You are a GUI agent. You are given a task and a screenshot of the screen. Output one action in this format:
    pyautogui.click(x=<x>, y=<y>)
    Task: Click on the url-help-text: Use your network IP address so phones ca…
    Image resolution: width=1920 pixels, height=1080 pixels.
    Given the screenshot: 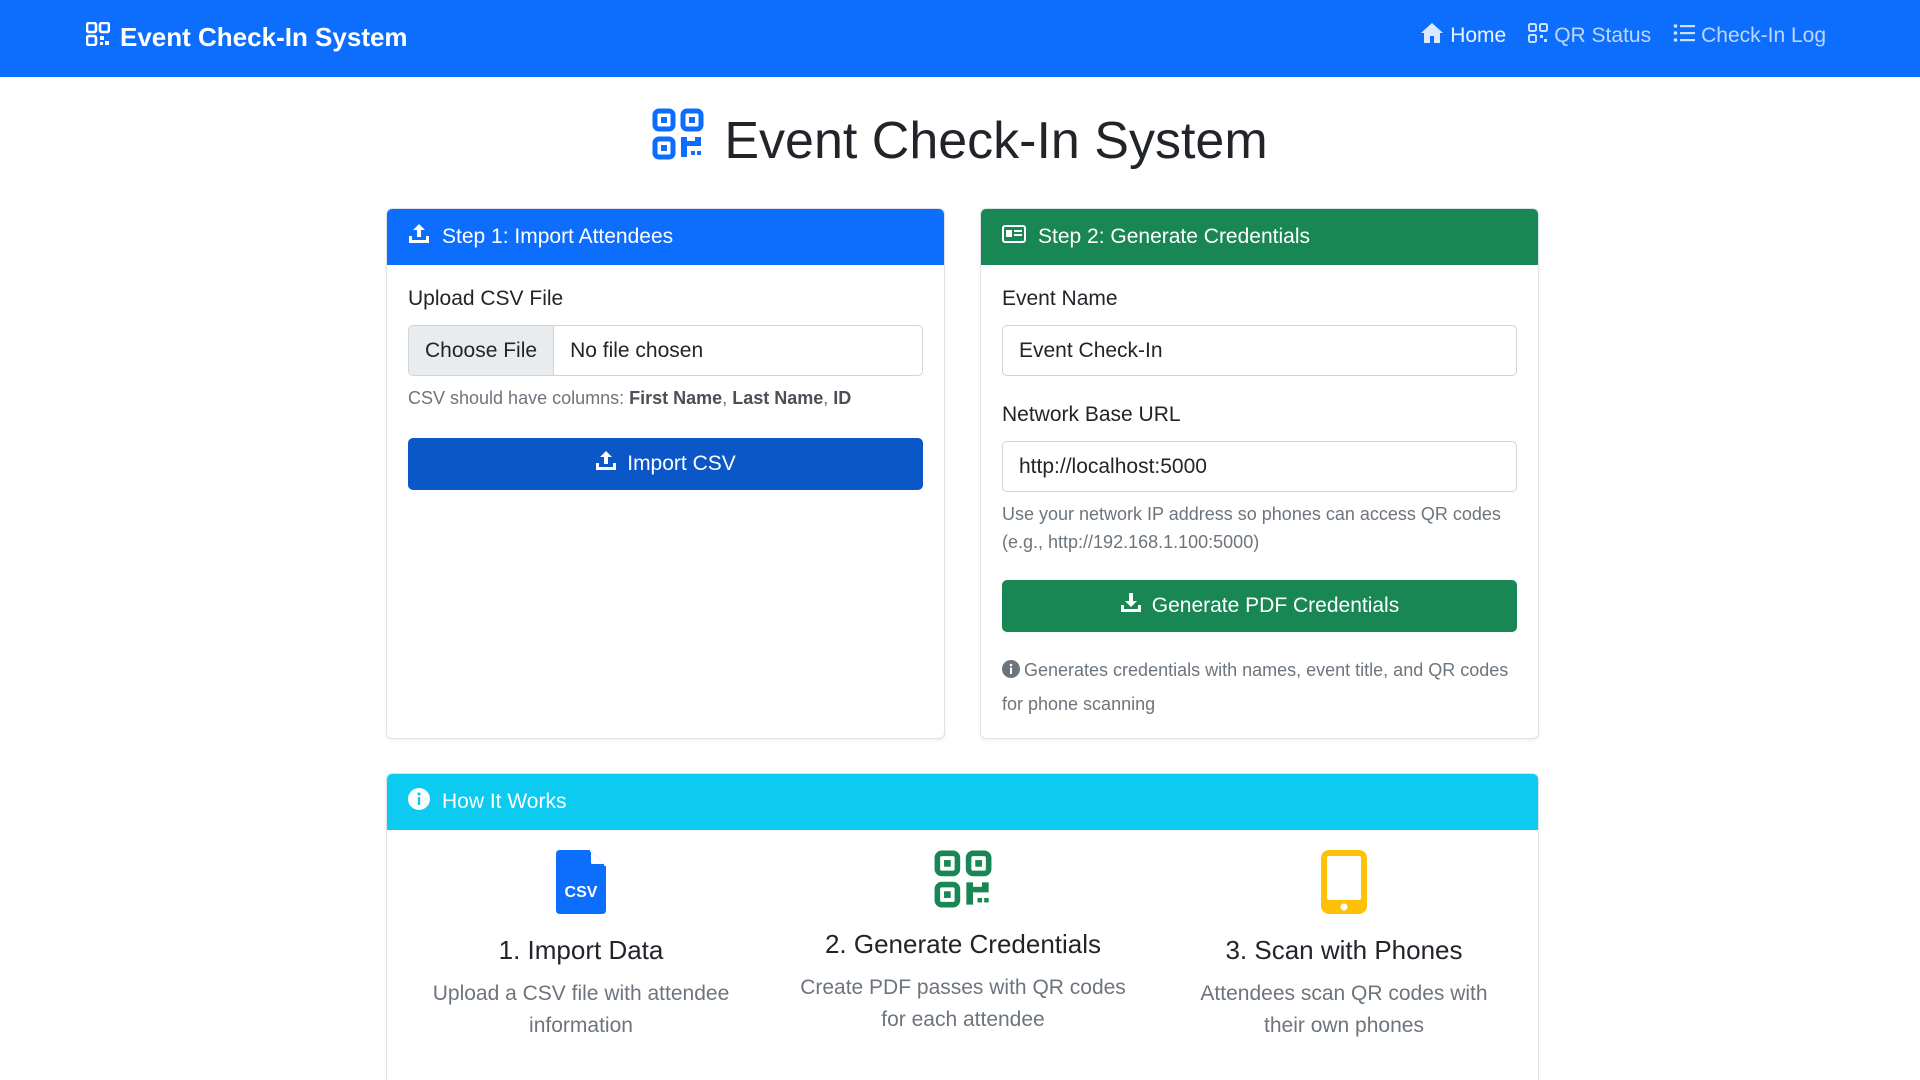 What is the action you would take?
    pyautogui.click(x=1251, y=528)
    